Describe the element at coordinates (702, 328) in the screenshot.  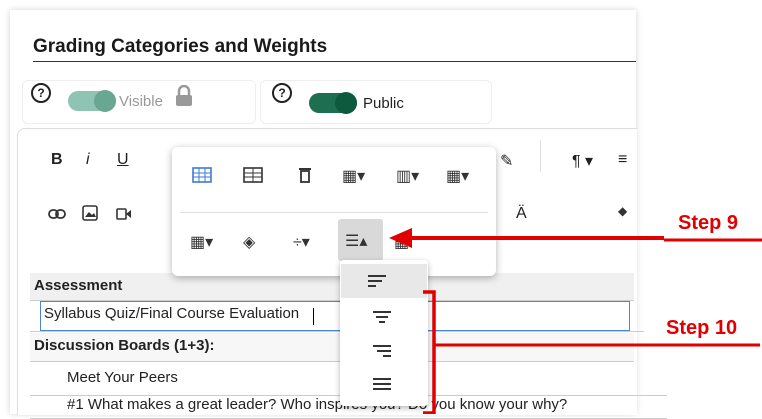
I see `step10-label: Step 10` at that location.